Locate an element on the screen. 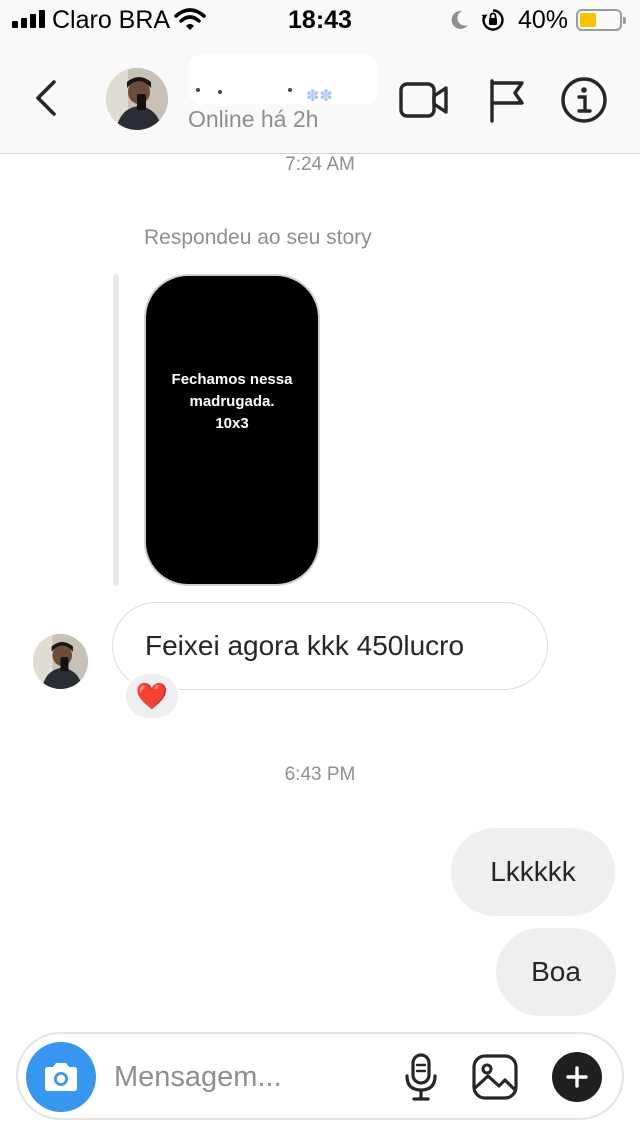 Image resolution: width=640 pixels, height=1136 pixels. info-button is located at coordinates (584, 100).